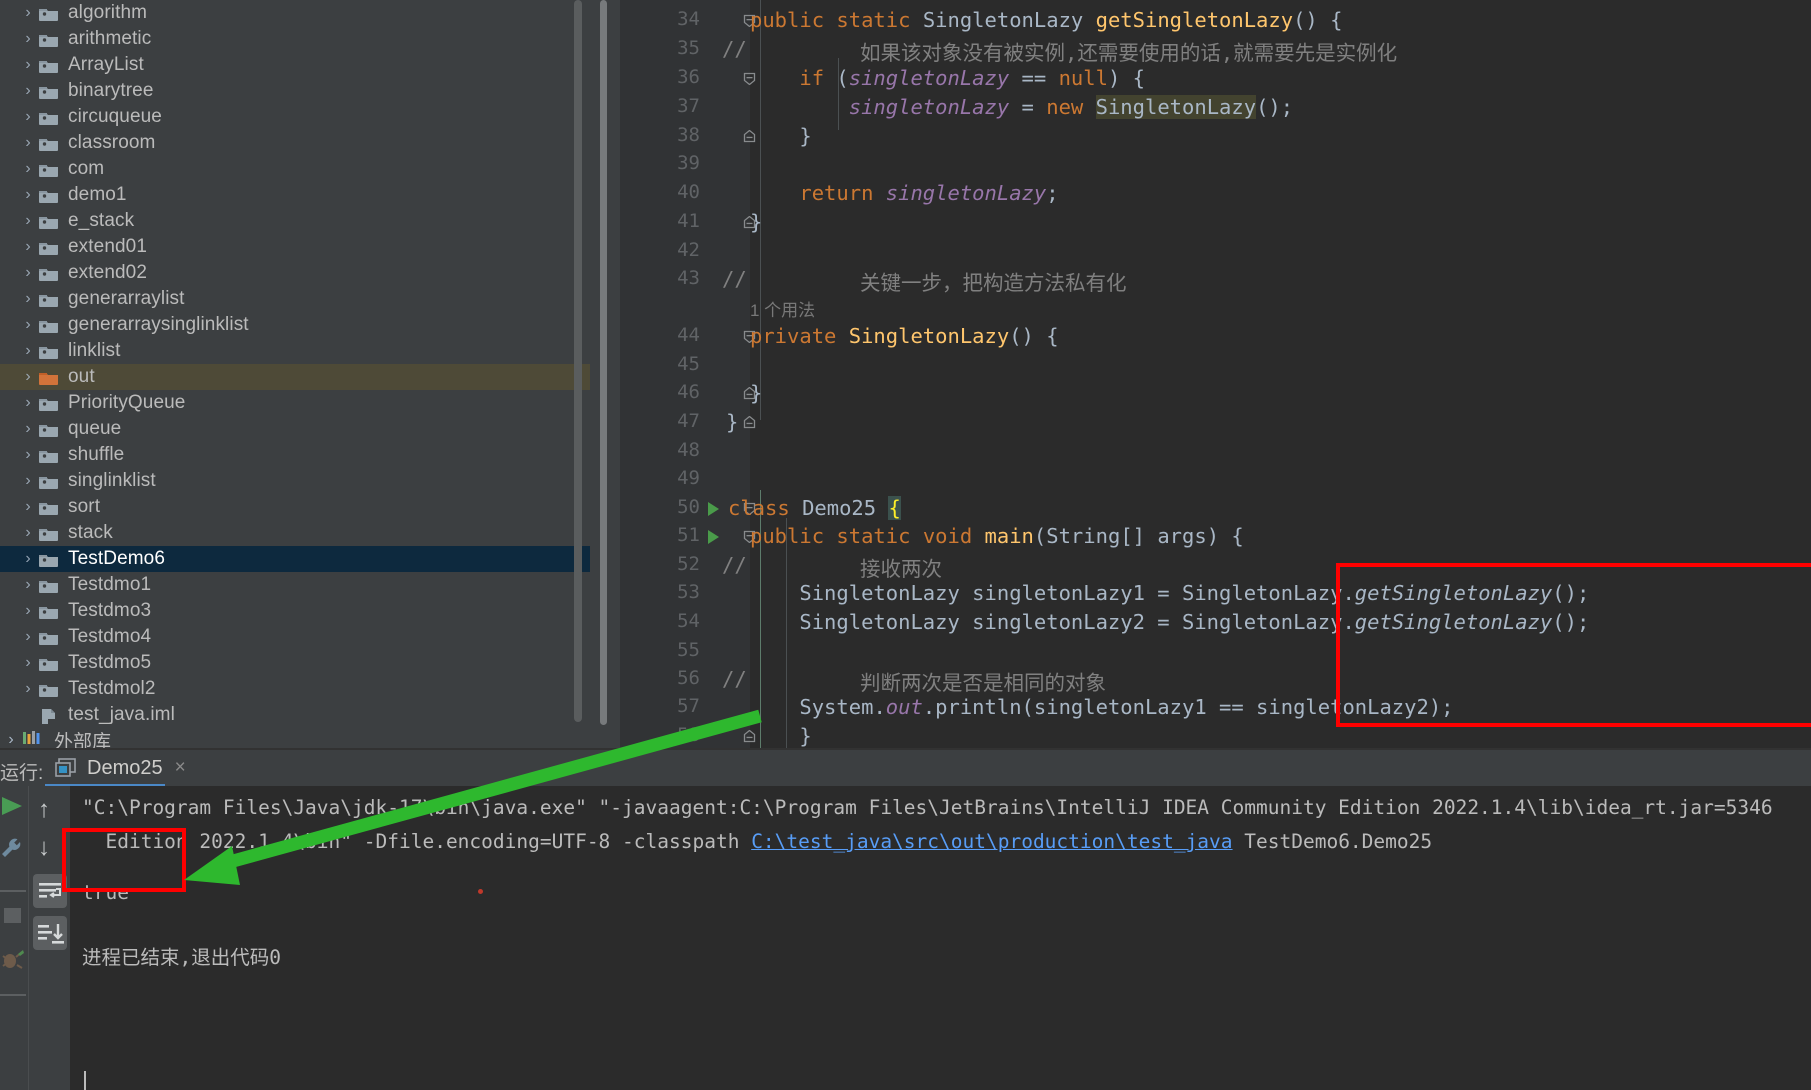 The image size is (1811, 1090). Describe the element at coordinates (295, 221) in the screenshot. I see `tree-item-e-stack: › e_stack` at that location.